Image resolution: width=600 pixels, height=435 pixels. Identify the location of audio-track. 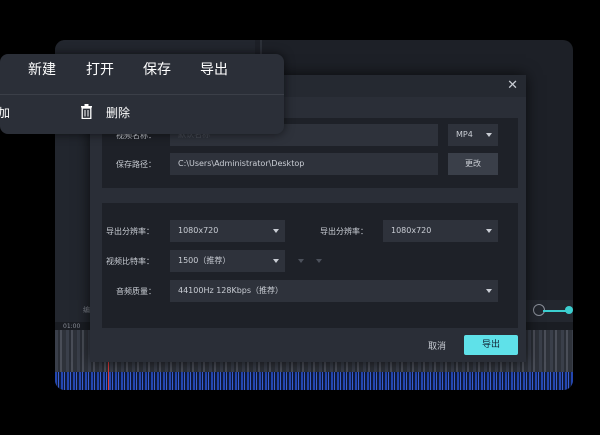
(314, 381).